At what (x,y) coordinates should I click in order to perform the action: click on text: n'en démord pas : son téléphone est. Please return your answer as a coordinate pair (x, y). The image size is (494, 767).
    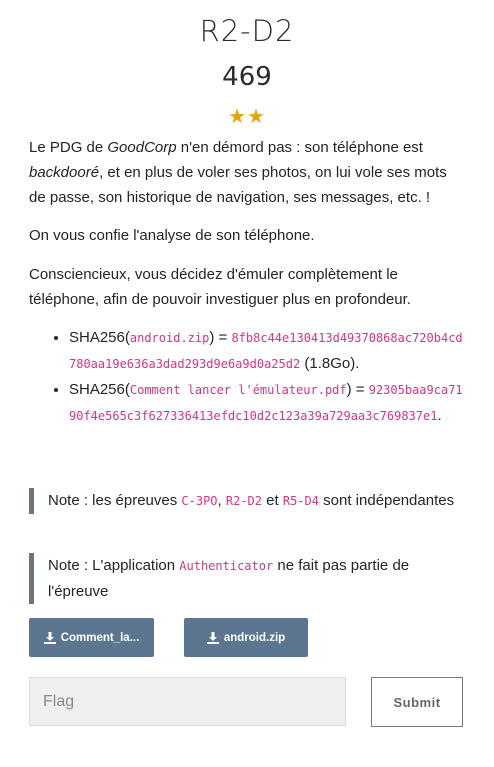
    Looking at the image, I should click on (299, 147).